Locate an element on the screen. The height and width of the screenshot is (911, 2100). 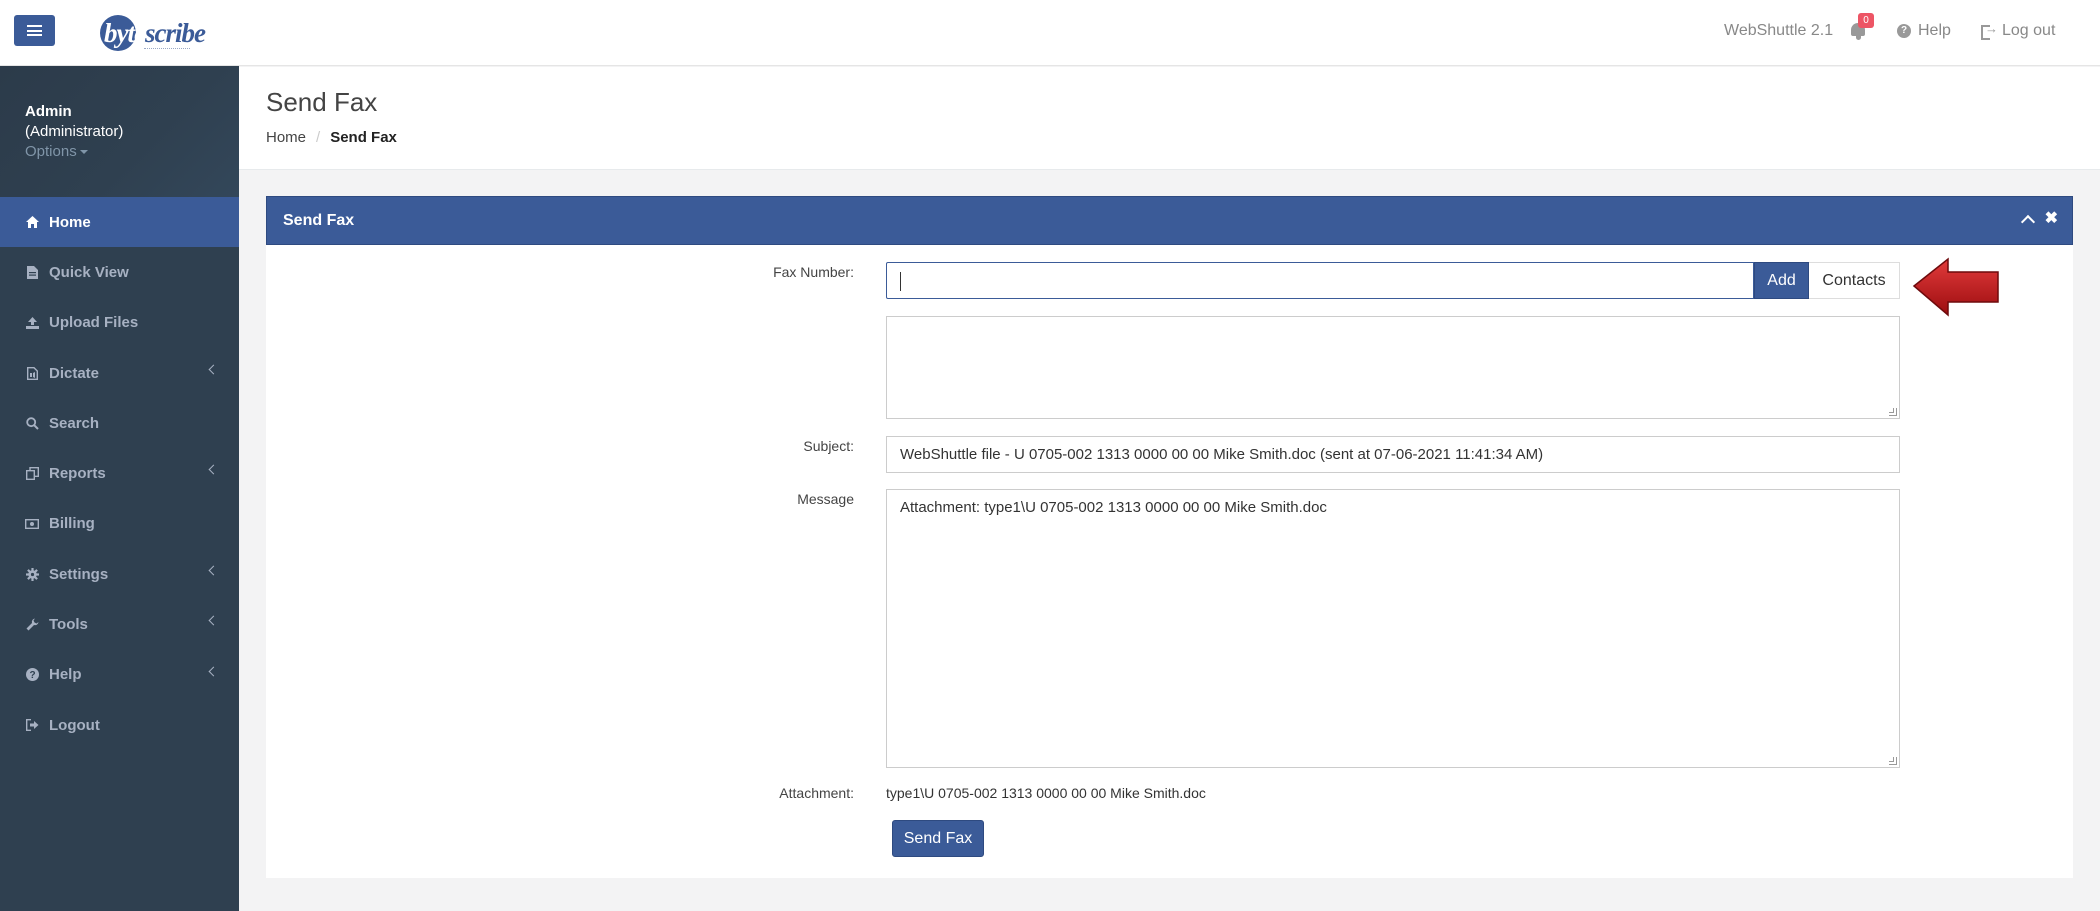
hamburger-menu-button is located at coordinates (34, 30).